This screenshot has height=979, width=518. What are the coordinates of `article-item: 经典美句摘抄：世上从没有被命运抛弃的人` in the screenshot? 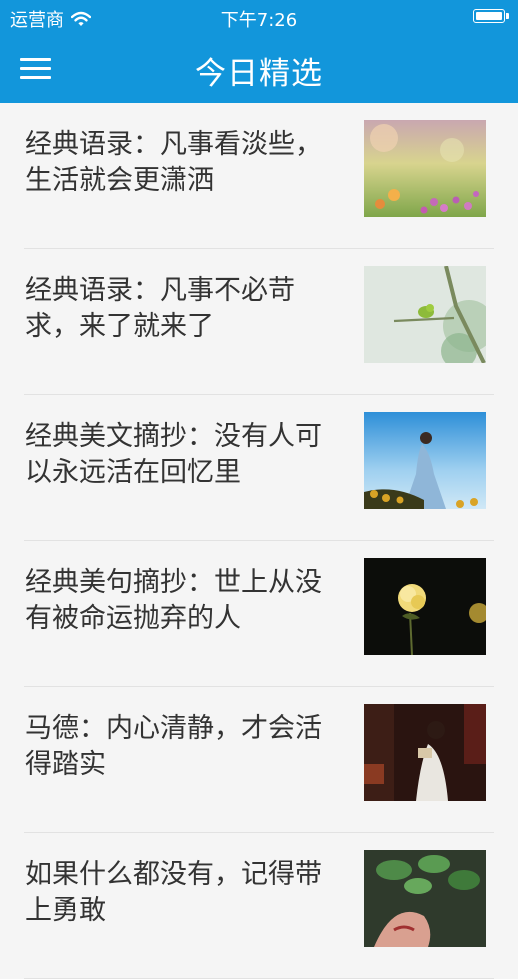 It's located at (259, 614).